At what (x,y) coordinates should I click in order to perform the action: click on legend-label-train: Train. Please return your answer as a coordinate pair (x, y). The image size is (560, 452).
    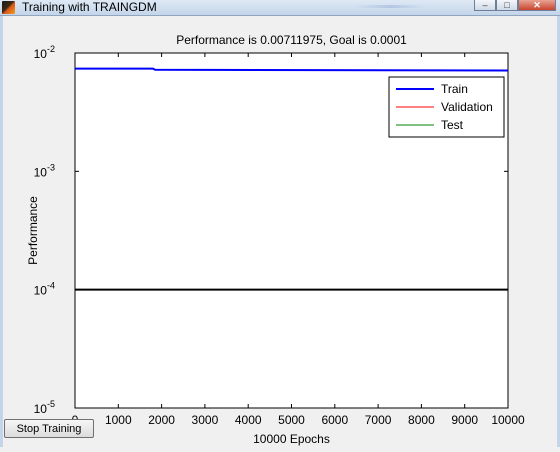
    Looking at the image, I should click on (454, 89).